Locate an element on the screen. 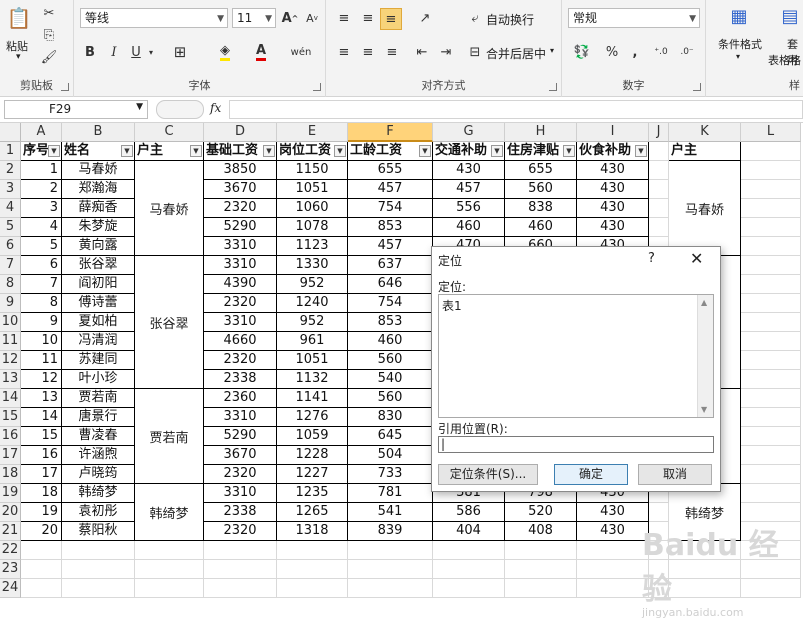  table-cell: 袁初彤 is located at coordinates (98, 512).